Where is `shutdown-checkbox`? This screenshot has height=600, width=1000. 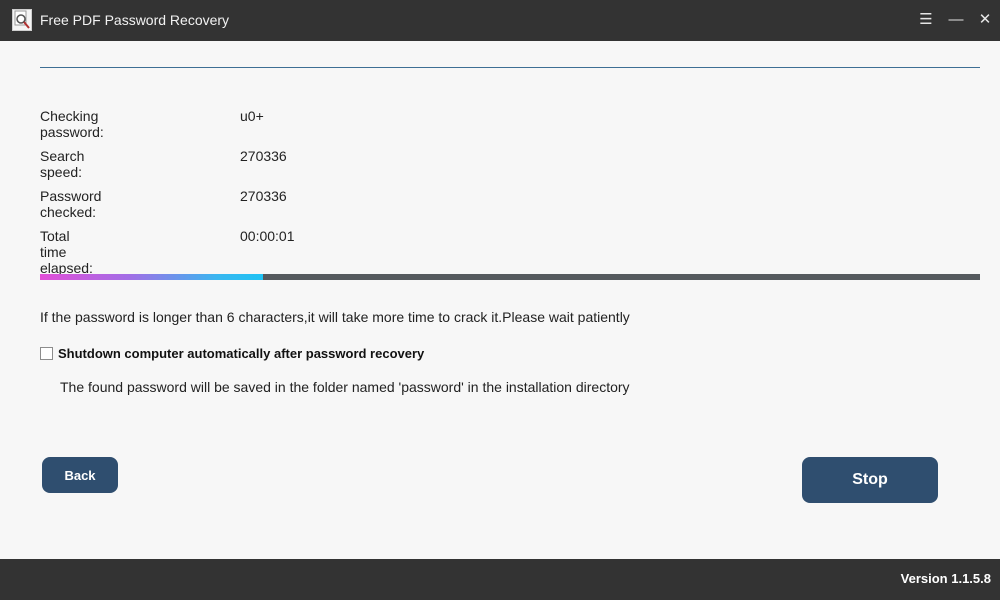
shutdown-checkbox is located at coordinates (46, 353).